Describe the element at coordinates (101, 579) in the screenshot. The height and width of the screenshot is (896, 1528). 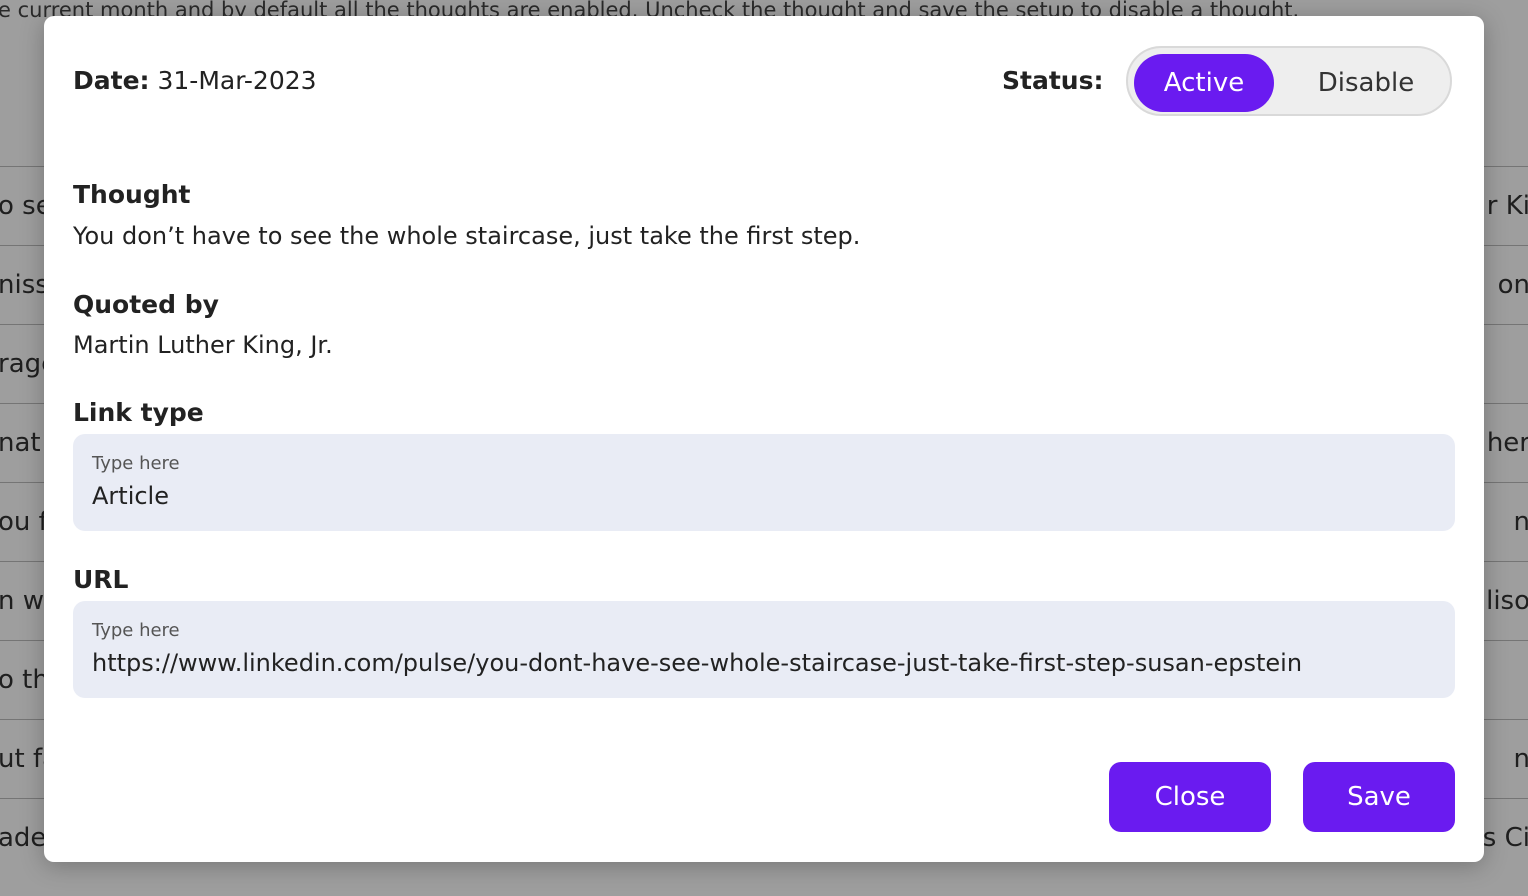
I see `url-label: URL` at that location.